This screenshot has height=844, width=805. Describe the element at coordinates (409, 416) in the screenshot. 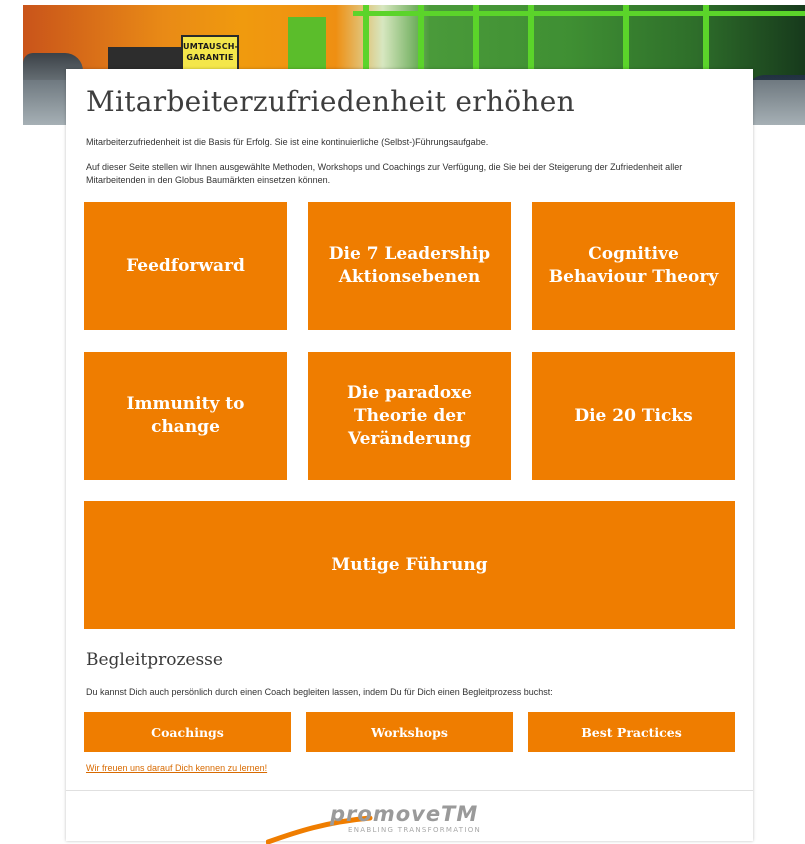

I see `tile-paradoxe-theorie: Die paradoxe Theorie der Veränderung` at that location.